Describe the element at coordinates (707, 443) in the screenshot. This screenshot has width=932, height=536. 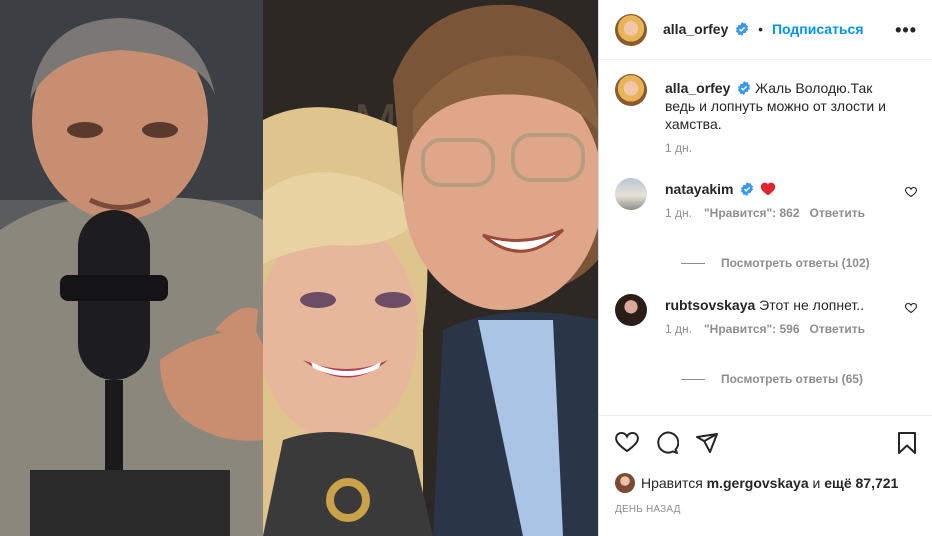
I see `share-icon` at that location.